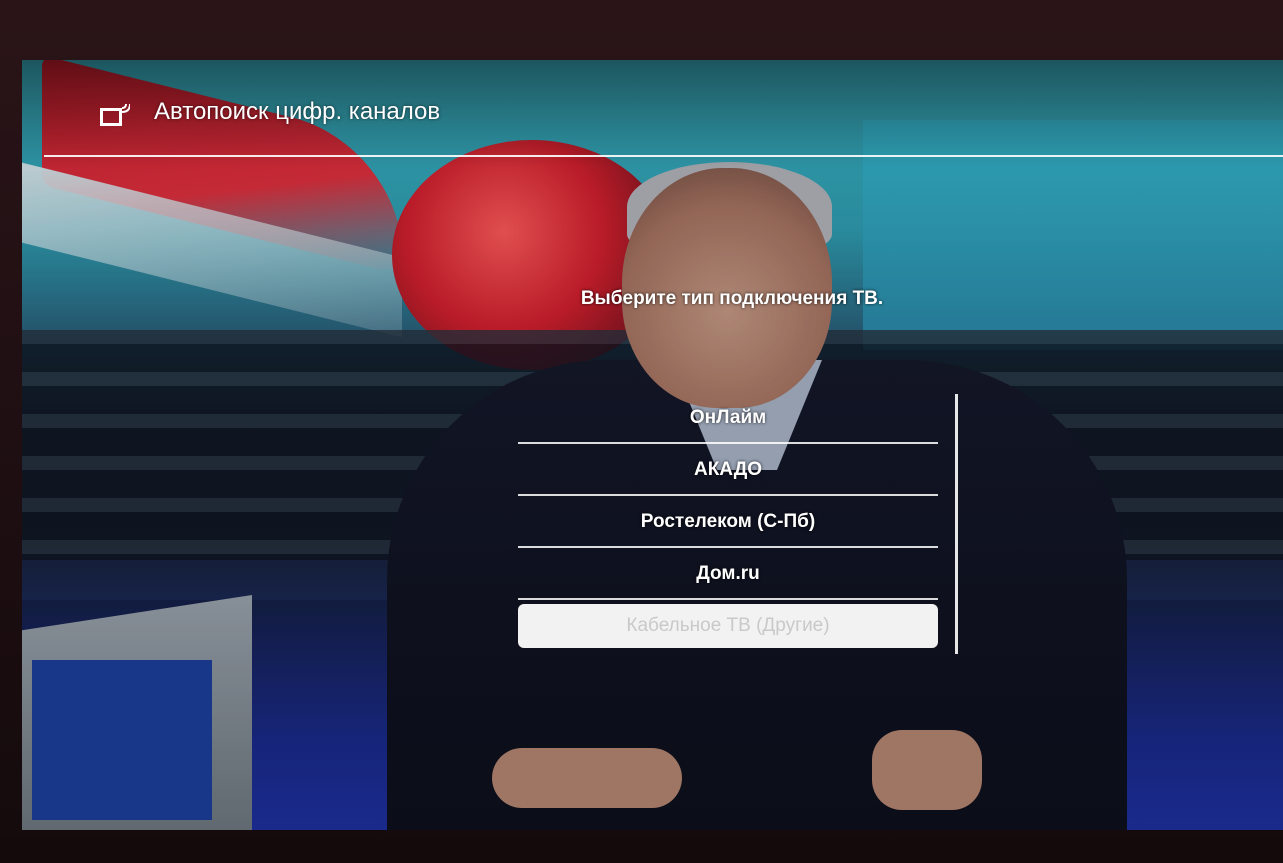 The width and height of the screenshot is (1283, 863). What do you see at coordinates (297, 111) in the screenshot?
I see `page-title: Автопоиск цифр. каналов` at bounding box center [297, 111].